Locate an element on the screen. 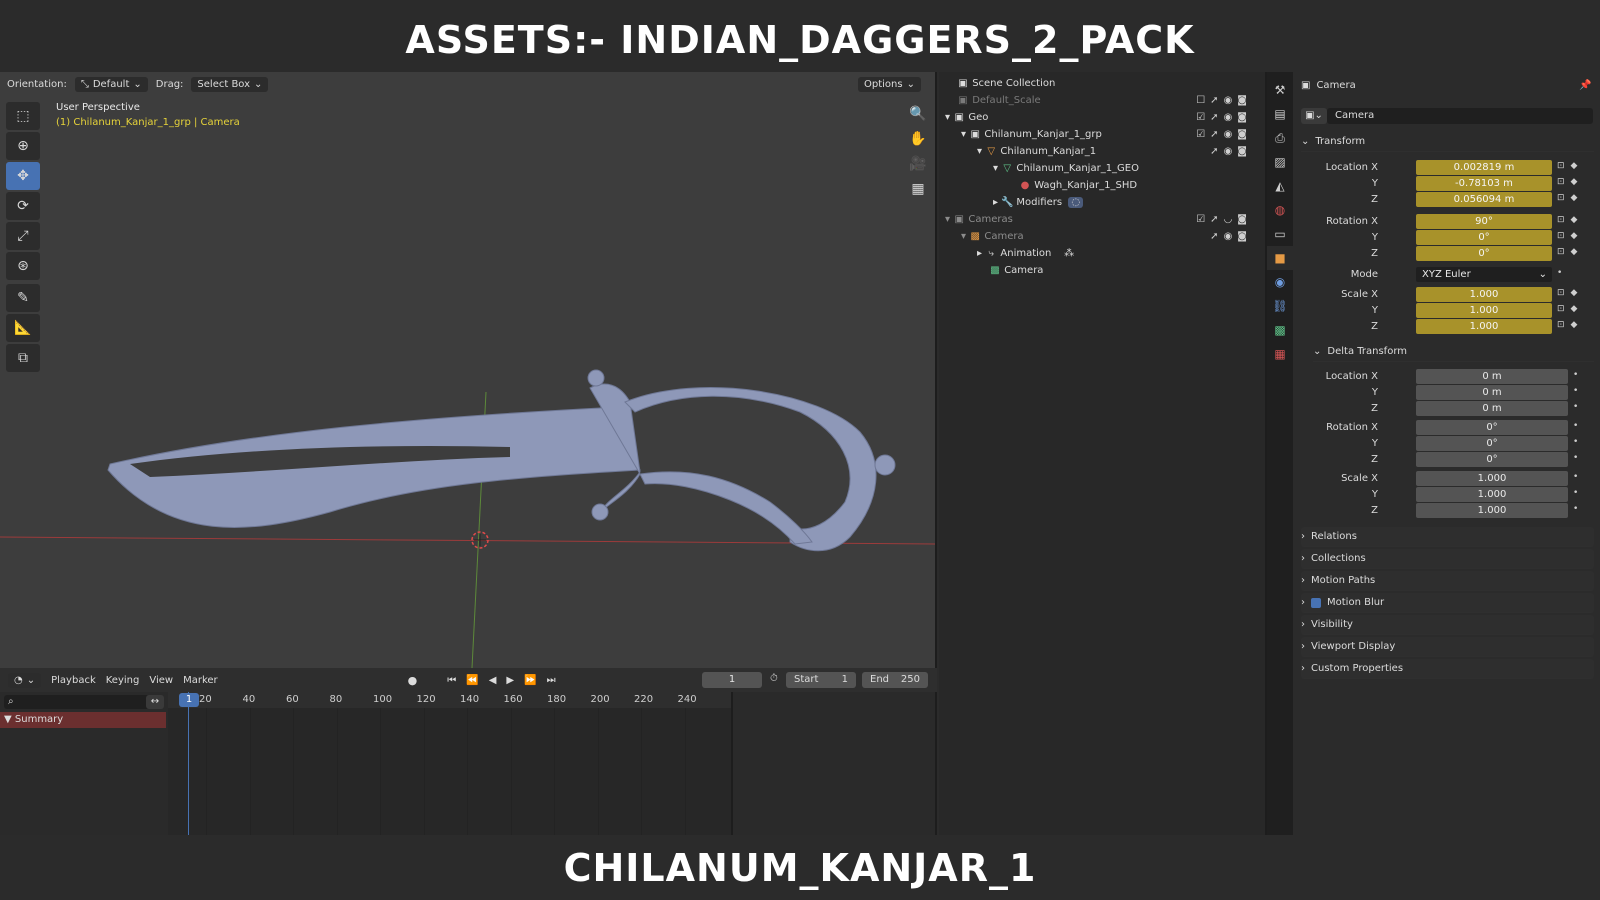  location-y-field: -0.78103 m is located at coordinates (1484, 183).